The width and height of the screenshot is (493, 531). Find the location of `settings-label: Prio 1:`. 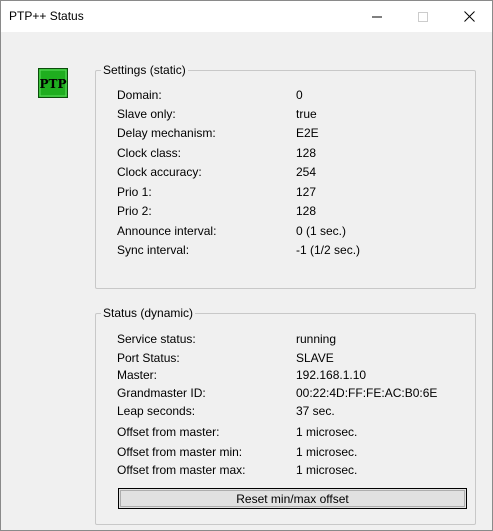

settings-label: Prio 1: is located at coordinates (134, 192).